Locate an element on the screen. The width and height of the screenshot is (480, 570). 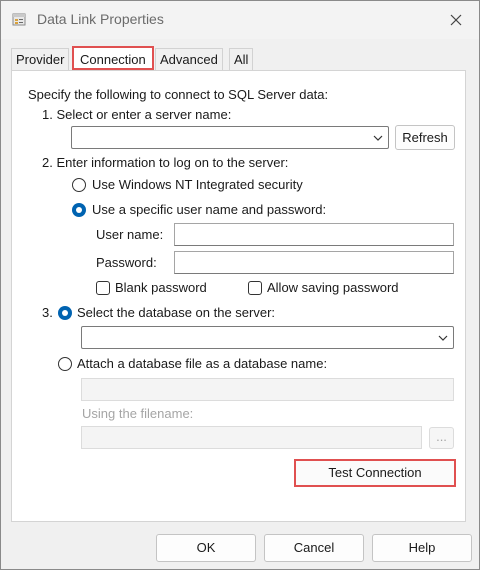
tab-connection: Connection is located at coordinates (113, 58).